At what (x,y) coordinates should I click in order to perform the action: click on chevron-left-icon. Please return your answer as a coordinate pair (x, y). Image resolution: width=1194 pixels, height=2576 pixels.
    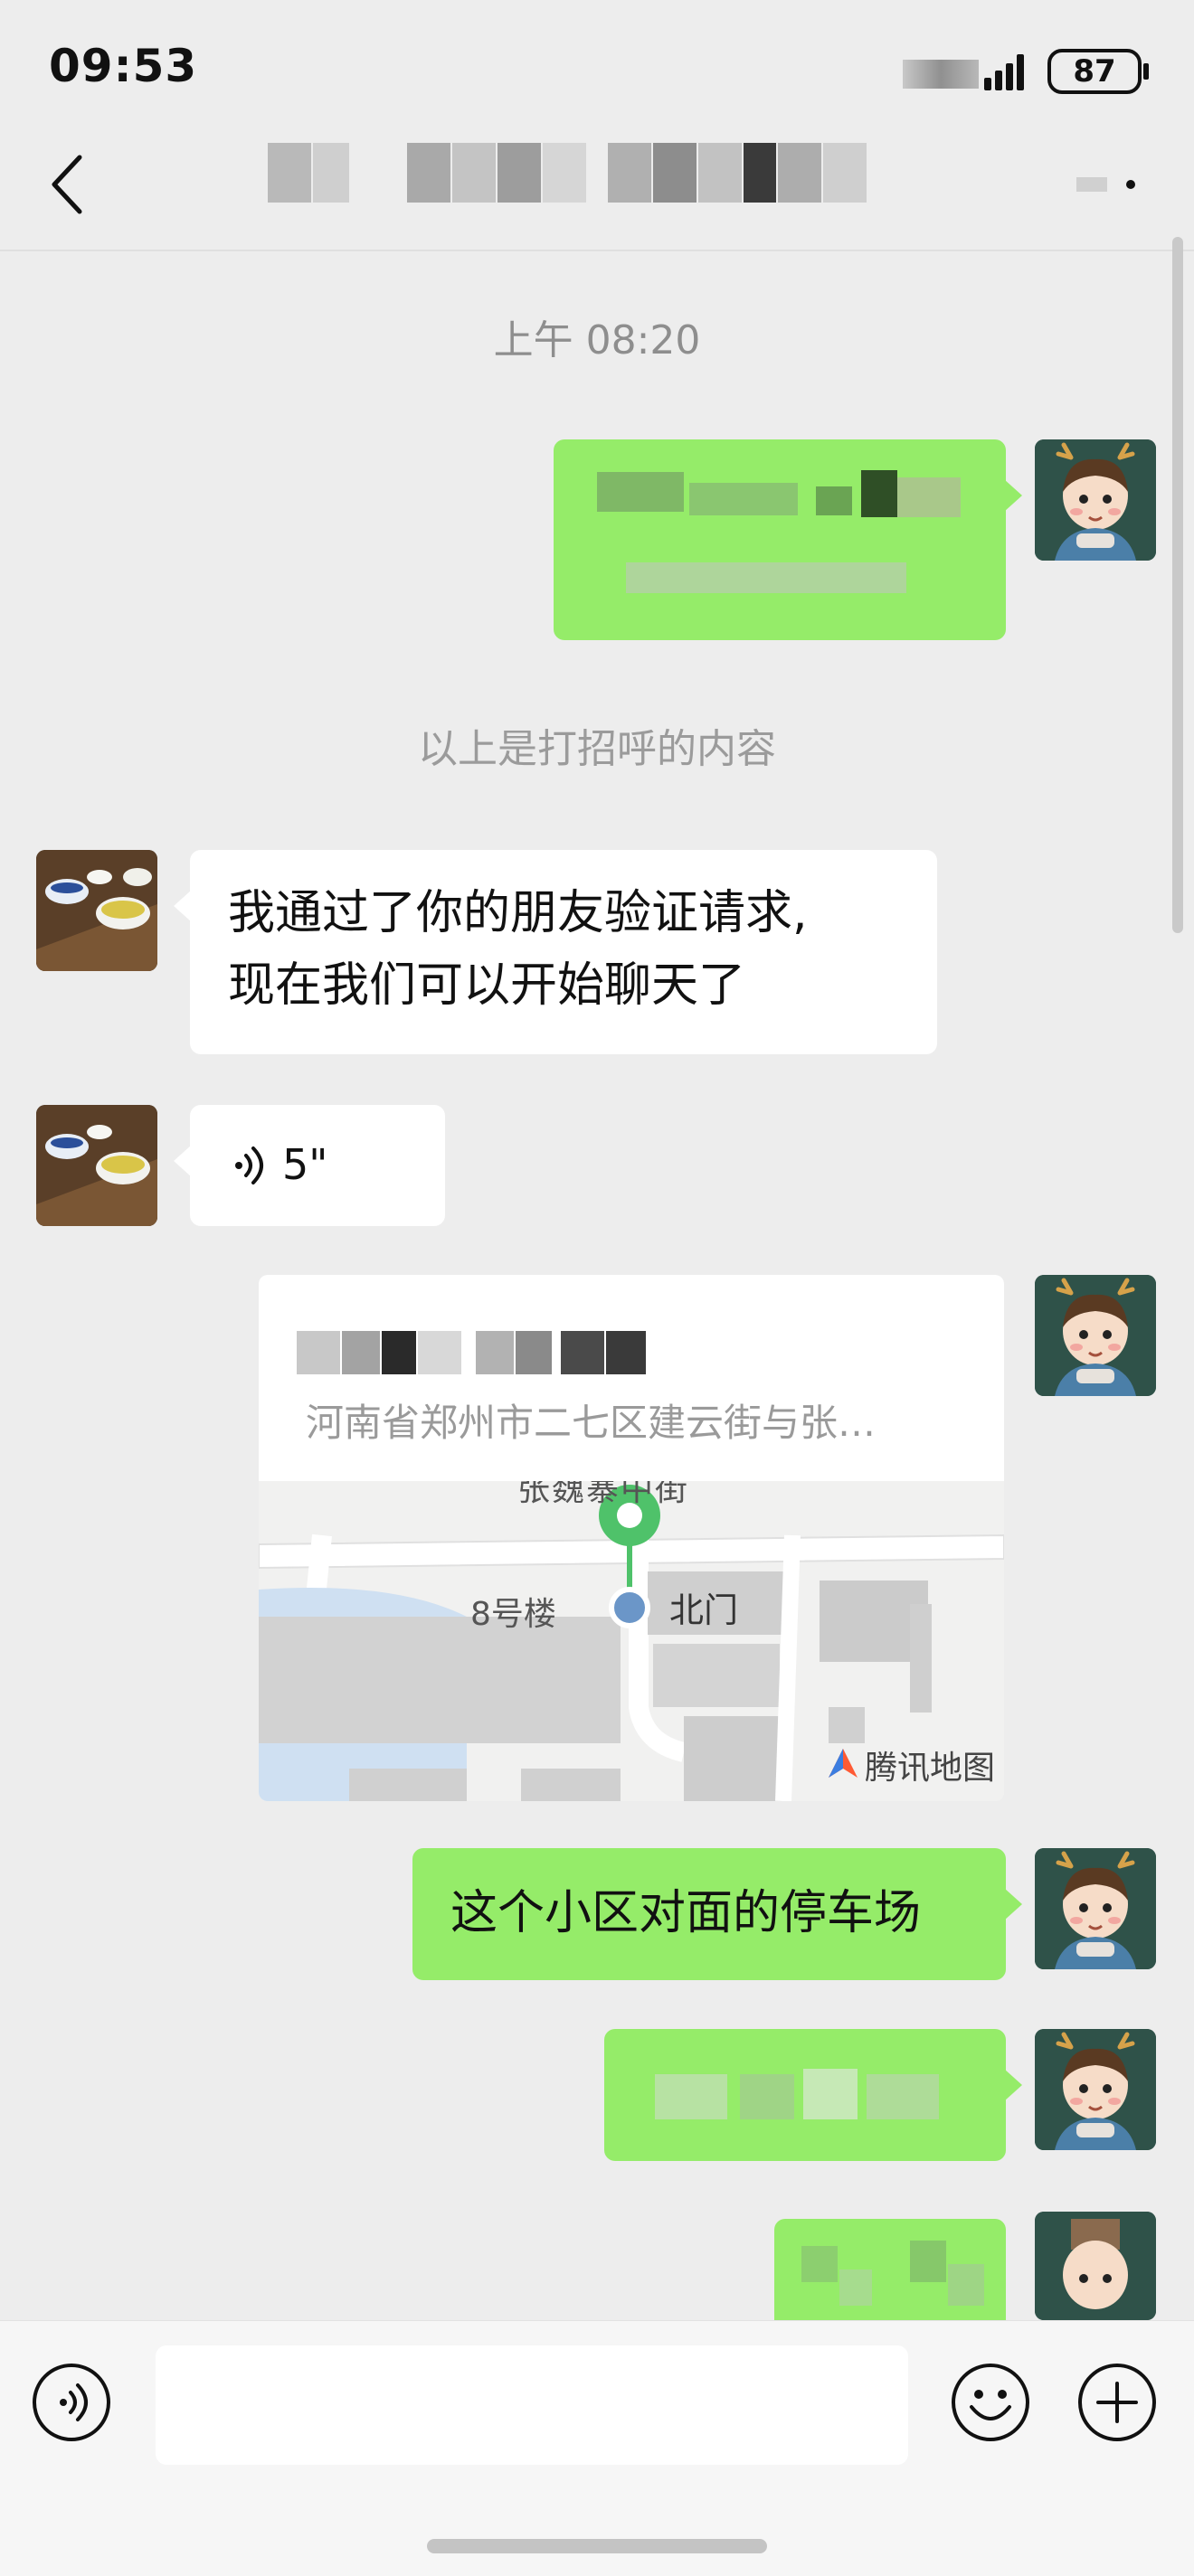
    Looking at the image, I should click on (67, 184).